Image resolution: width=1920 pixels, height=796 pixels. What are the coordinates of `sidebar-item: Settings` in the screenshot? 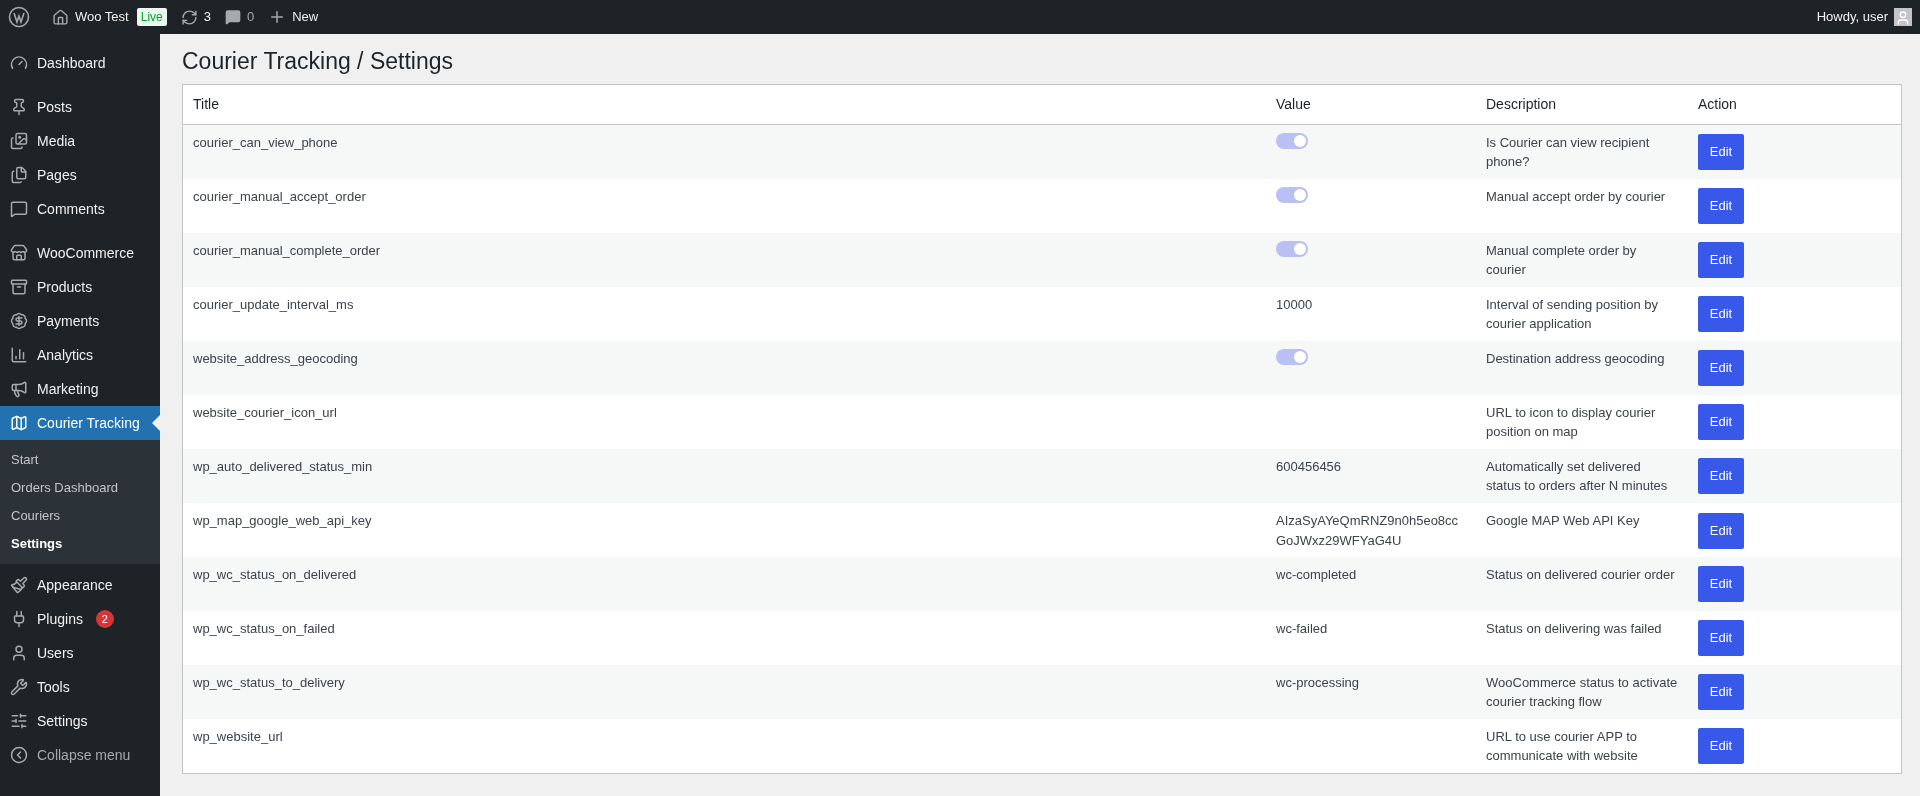 It's located at (80, 721).